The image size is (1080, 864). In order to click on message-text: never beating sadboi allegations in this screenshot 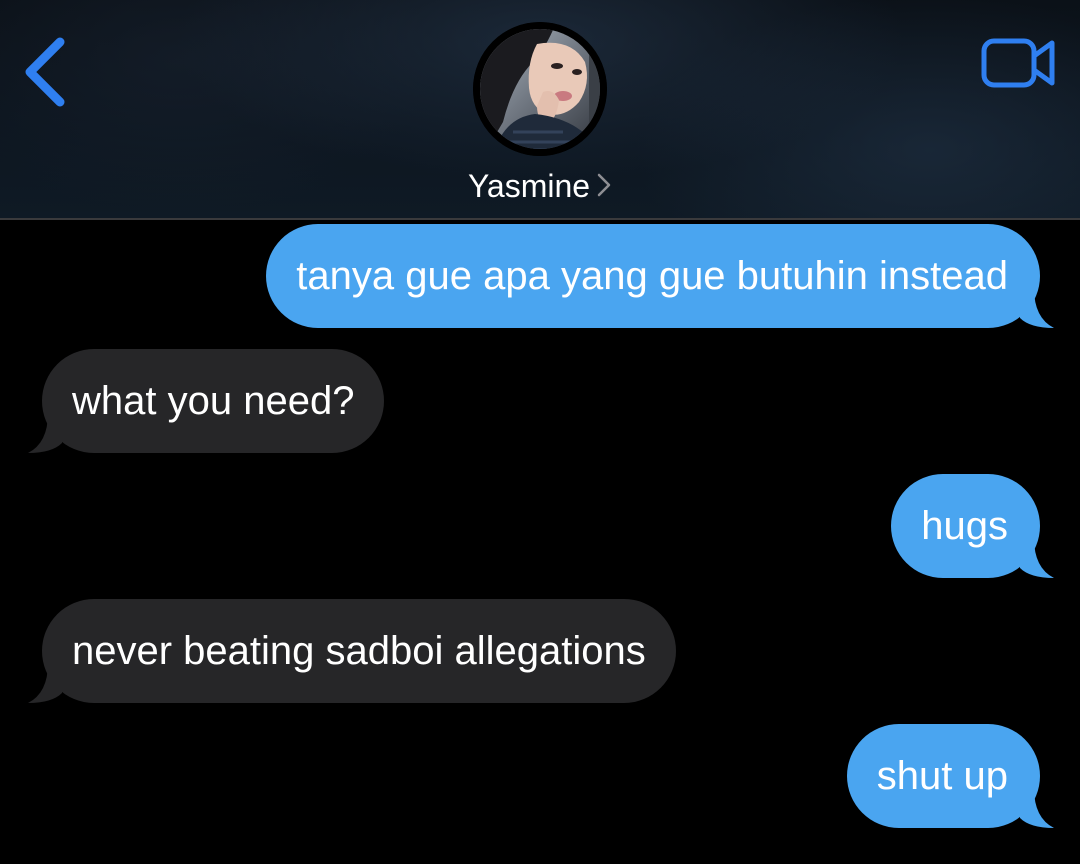, I will do `click(359, 651)`.